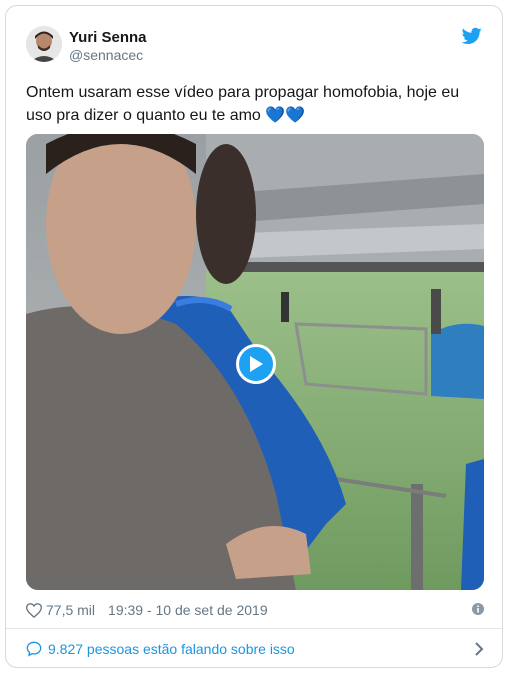 This screenshot has height=677, width=531. I want to click on speech-bubble-icon, so click(34, 649).